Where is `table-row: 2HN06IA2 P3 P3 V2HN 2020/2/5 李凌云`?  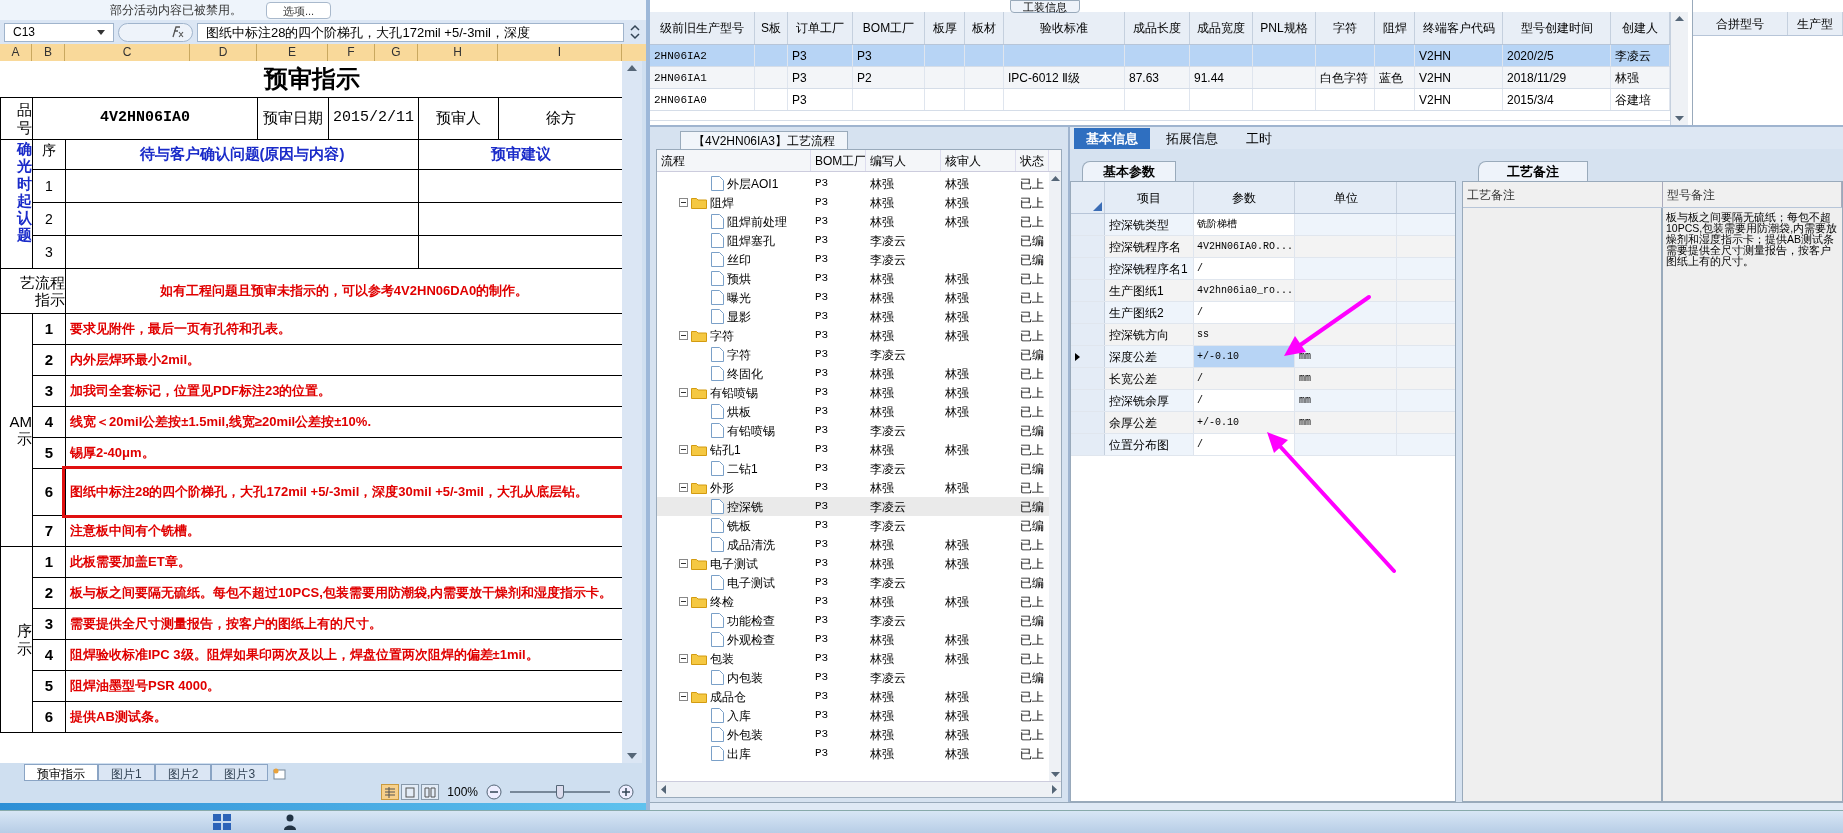 table-row: 2HN06IA2 P3 P3 V2HN 2020/2/5 李凌云 is located at coordinates (1160, 56).